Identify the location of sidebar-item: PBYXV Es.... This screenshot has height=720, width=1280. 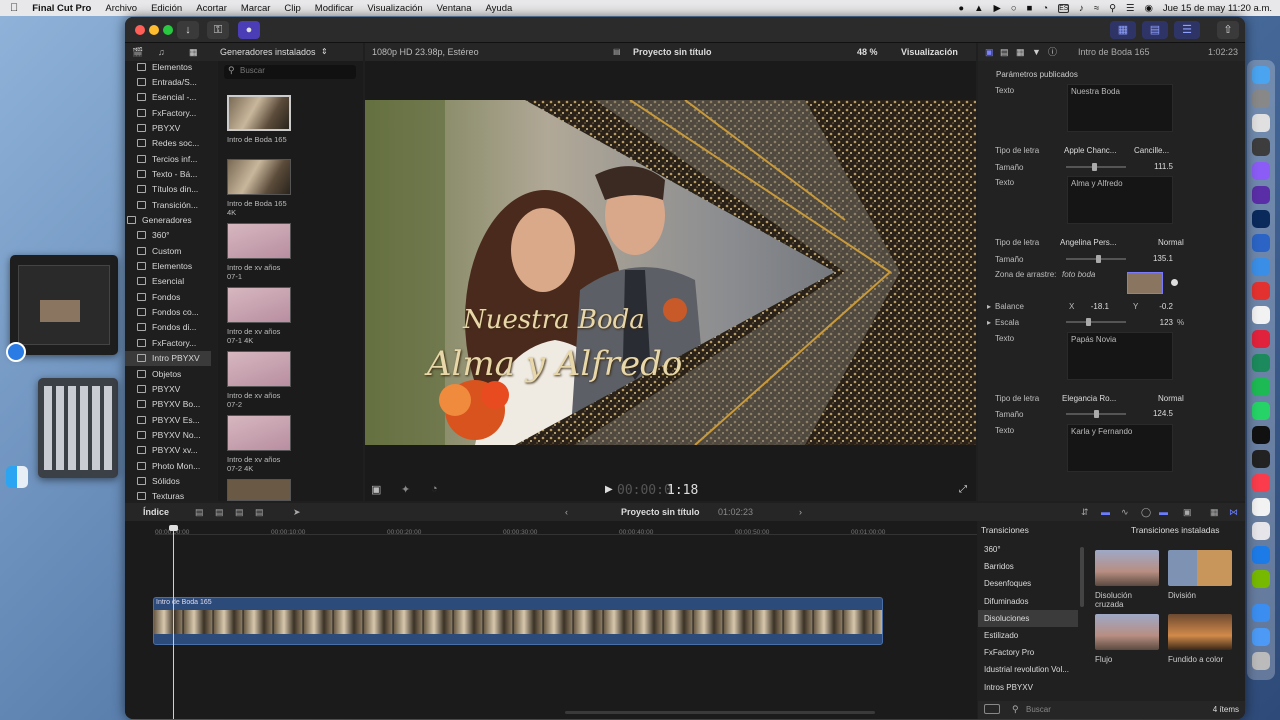
(168, 419).